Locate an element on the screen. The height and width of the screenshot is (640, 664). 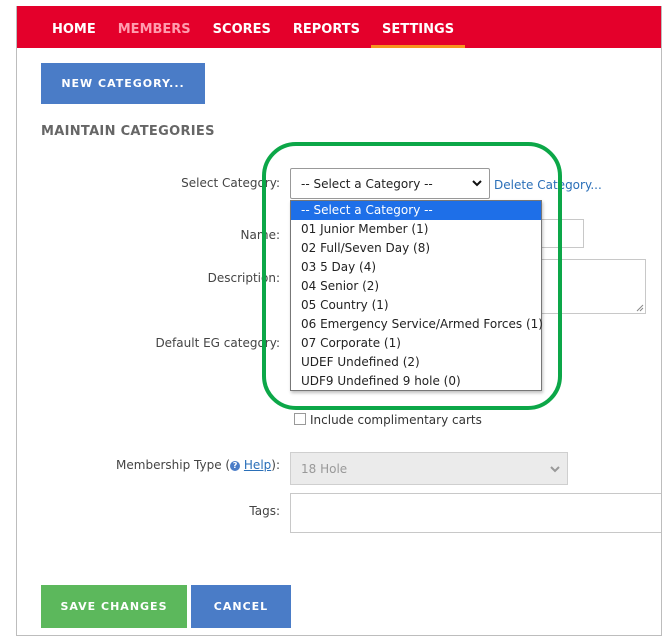
help-icon: ? is located at coordinates (235, 465).